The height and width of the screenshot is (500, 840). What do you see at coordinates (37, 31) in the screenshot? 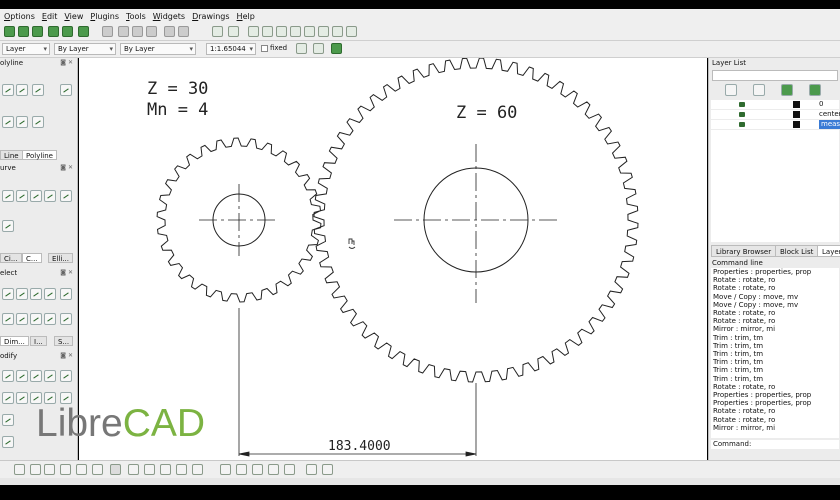
I see `open-file-icon` at bounding box center [37, 31].